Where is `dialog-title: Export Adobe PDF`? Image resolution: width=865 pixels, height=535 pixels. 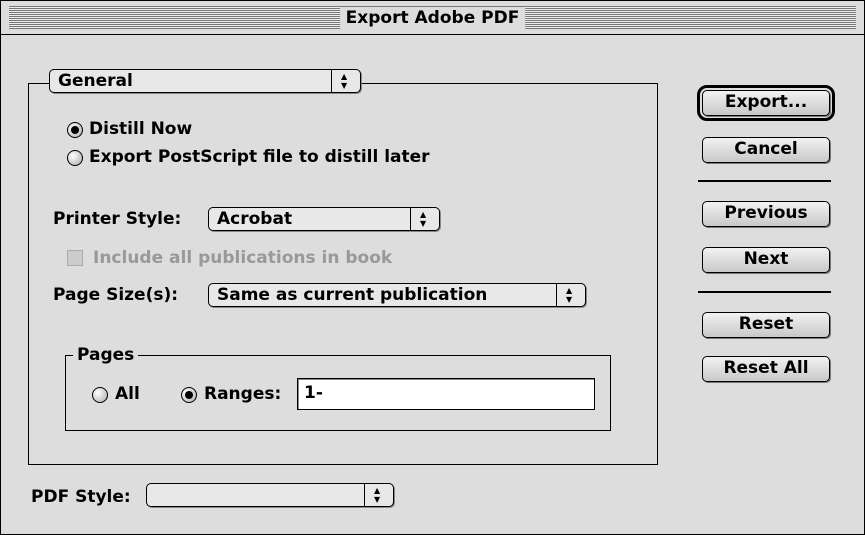 dialog-title: Export Adobe PDF is located at coordinates (432, 18).